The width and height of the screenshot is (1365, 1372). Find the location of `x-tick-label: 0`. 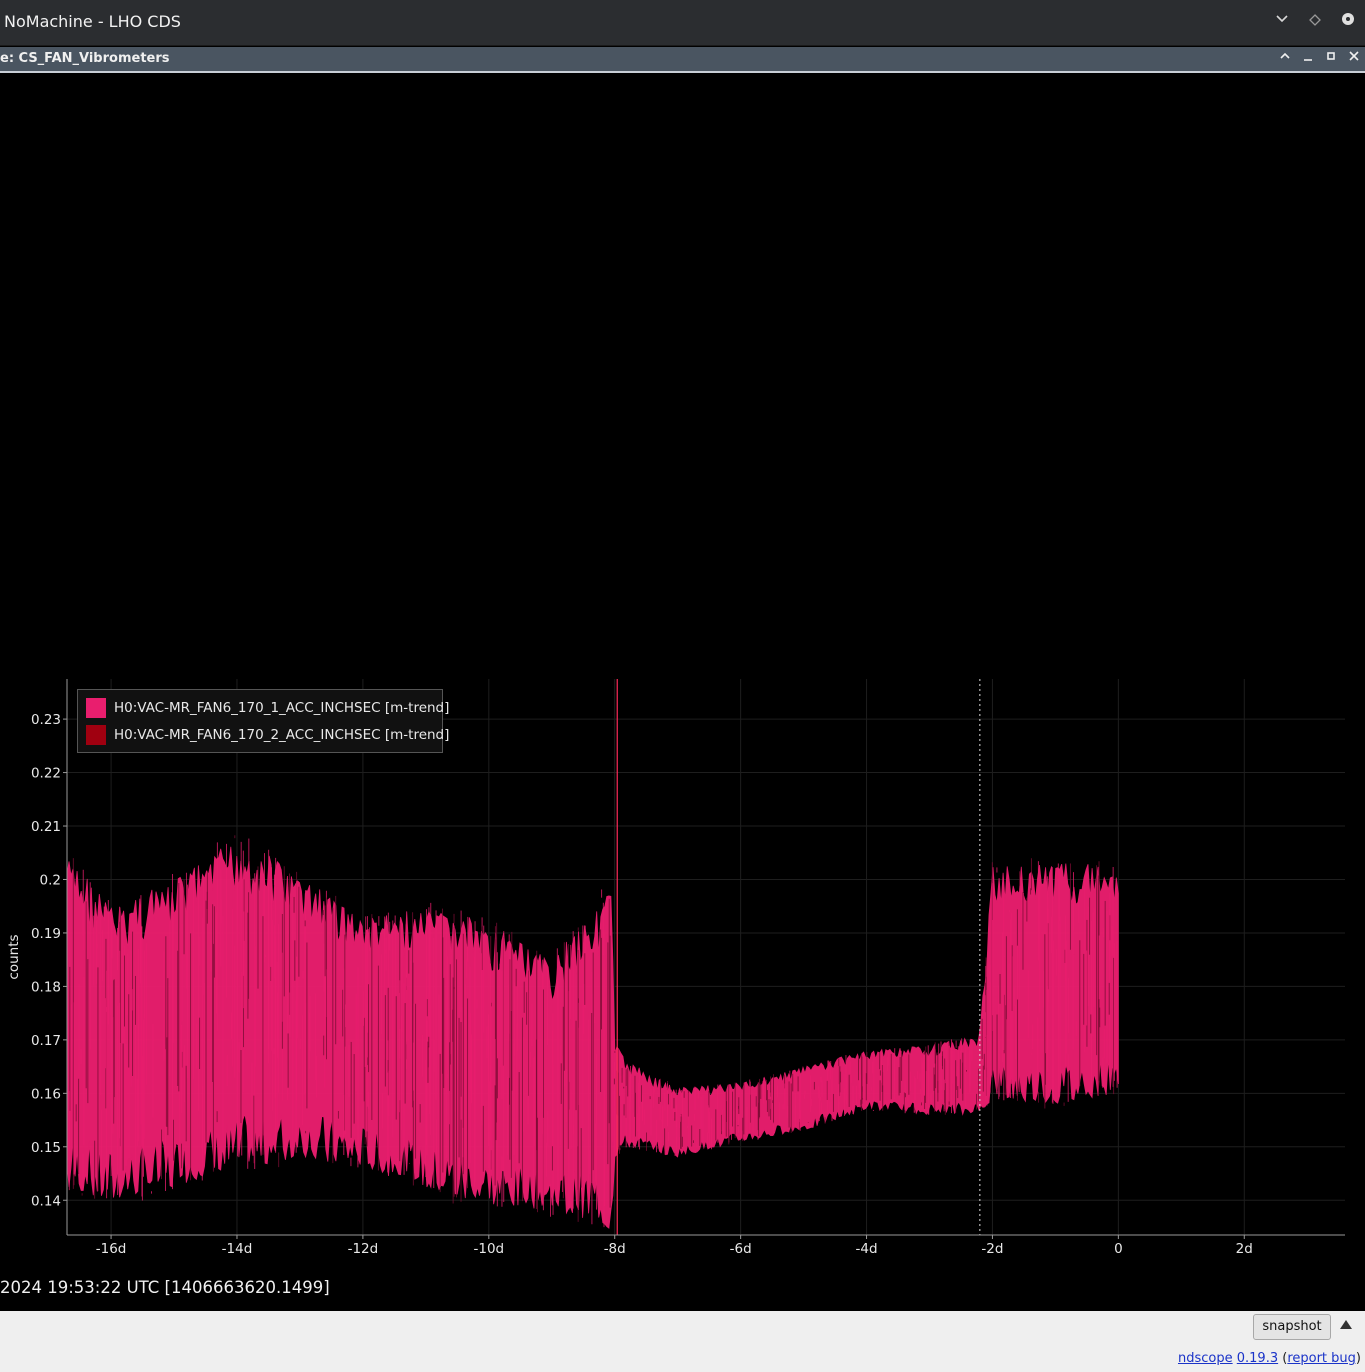

x-tick-label: 0 is located at coordinates (1118, 1249).